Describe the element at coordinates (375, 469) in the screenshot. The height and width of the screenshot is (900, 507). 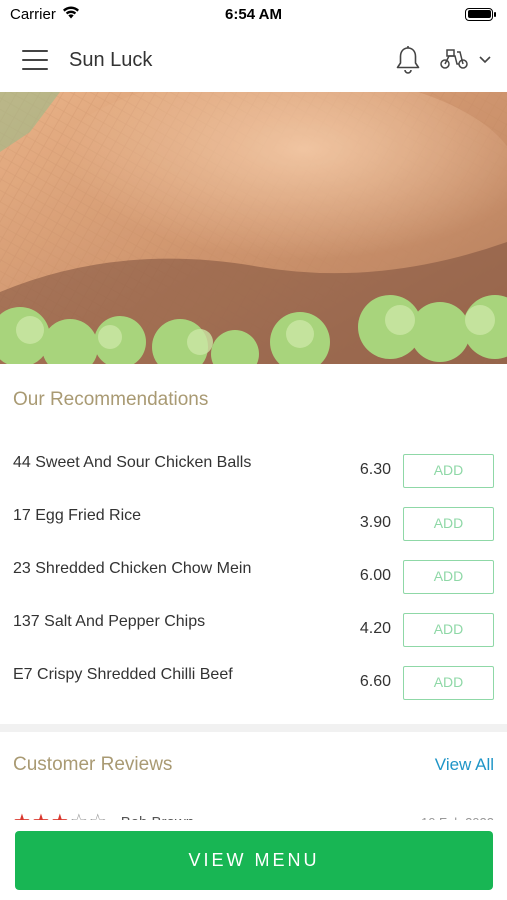
I see `item-price: 6.30` at that location.